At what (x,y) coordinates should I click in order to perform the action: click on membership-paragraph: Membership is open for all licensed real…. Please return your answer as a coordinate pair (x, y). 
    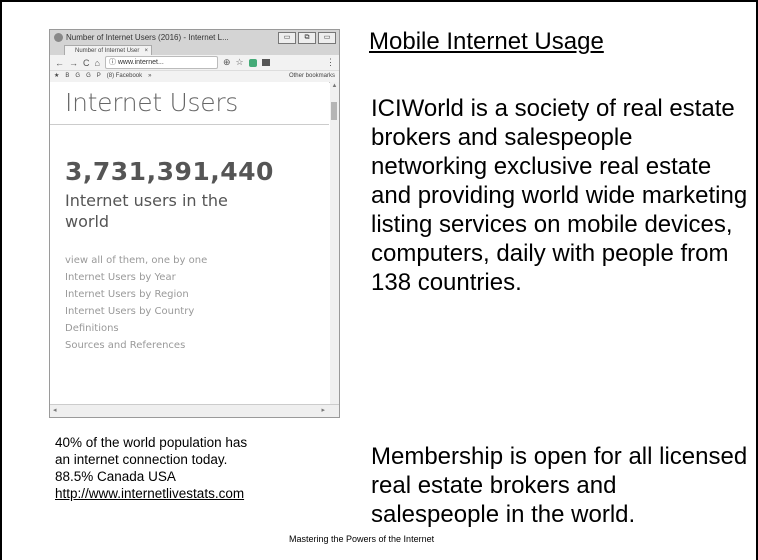
    Looking at the image, I should click on (559, 485).